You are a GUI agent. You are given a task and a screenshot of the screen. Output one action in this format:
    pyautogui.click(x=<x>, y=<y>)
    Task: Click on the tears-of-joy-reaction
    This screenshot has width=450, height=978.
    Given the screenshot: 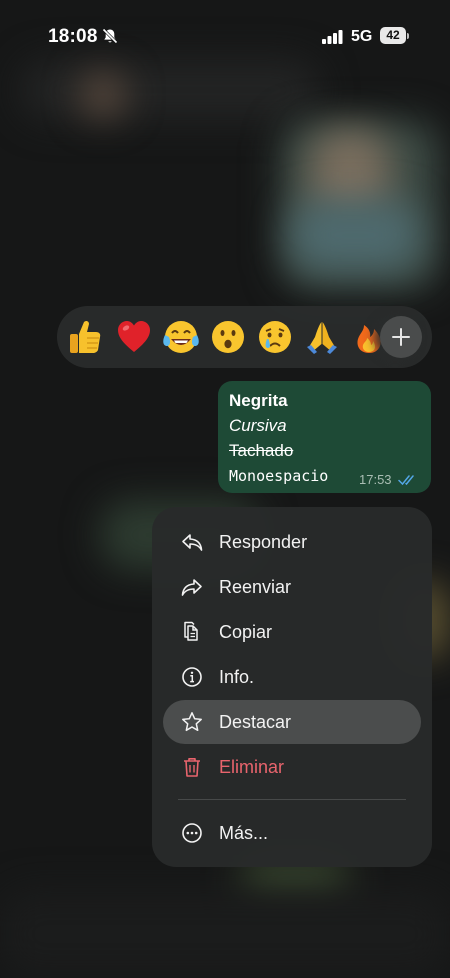 What is the action you would take?
    pyautogui.click(x=181, y=337)
    